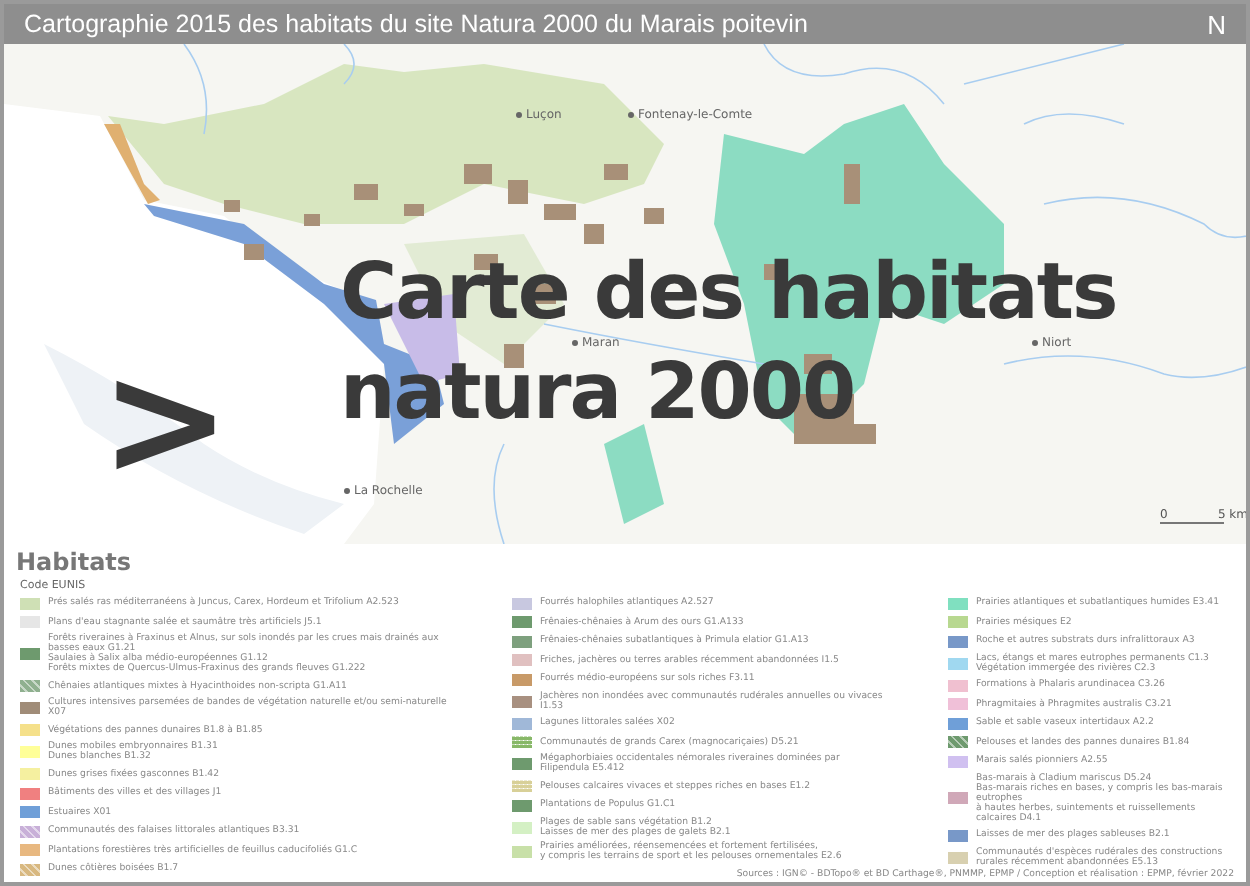 The width and height of the screenshot is (1250, 886). Describe the element at coordinates (1216, 24) in the screenshot. I see `north-arrow: N` at that location.